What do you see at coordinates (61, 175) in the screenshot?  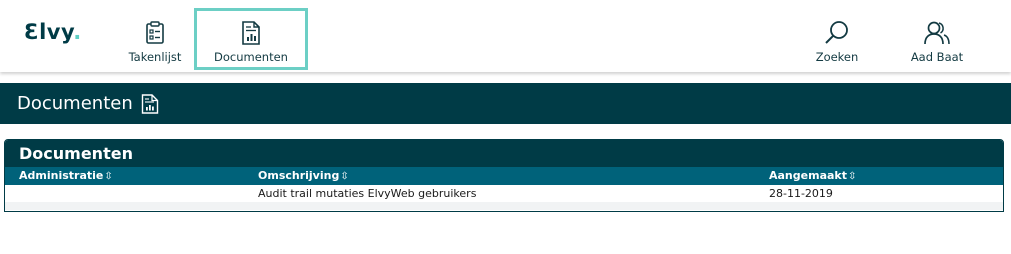 I see `column-label: Administratie` at bounding box center [61, 175].